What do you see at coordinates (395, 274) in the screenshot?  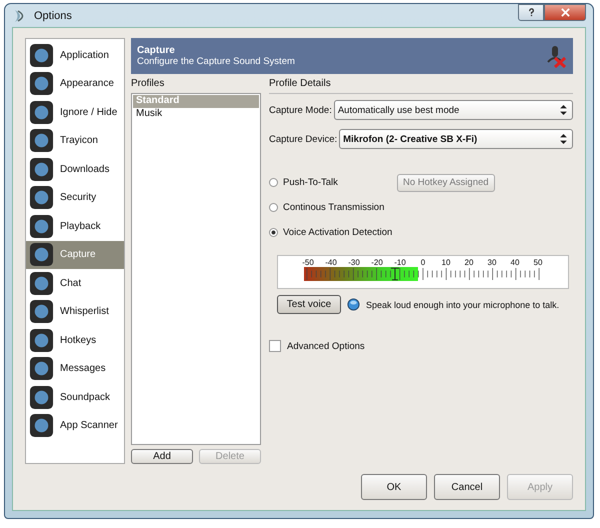 I see `threshold-marker-icon` at bounding box center [395, 274].